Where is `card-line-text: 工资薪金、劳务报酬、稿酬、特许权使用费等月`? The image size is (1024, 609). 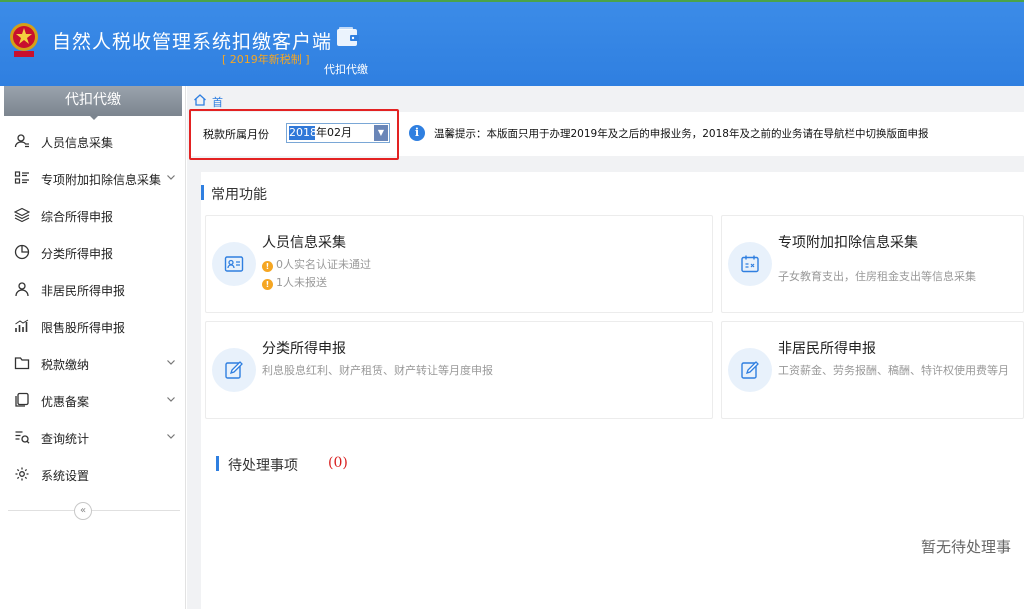
card-line-text: 工资薪金、劳务报酬、稿酬、特许权使用费等月 is located at coordinates (893, 370).